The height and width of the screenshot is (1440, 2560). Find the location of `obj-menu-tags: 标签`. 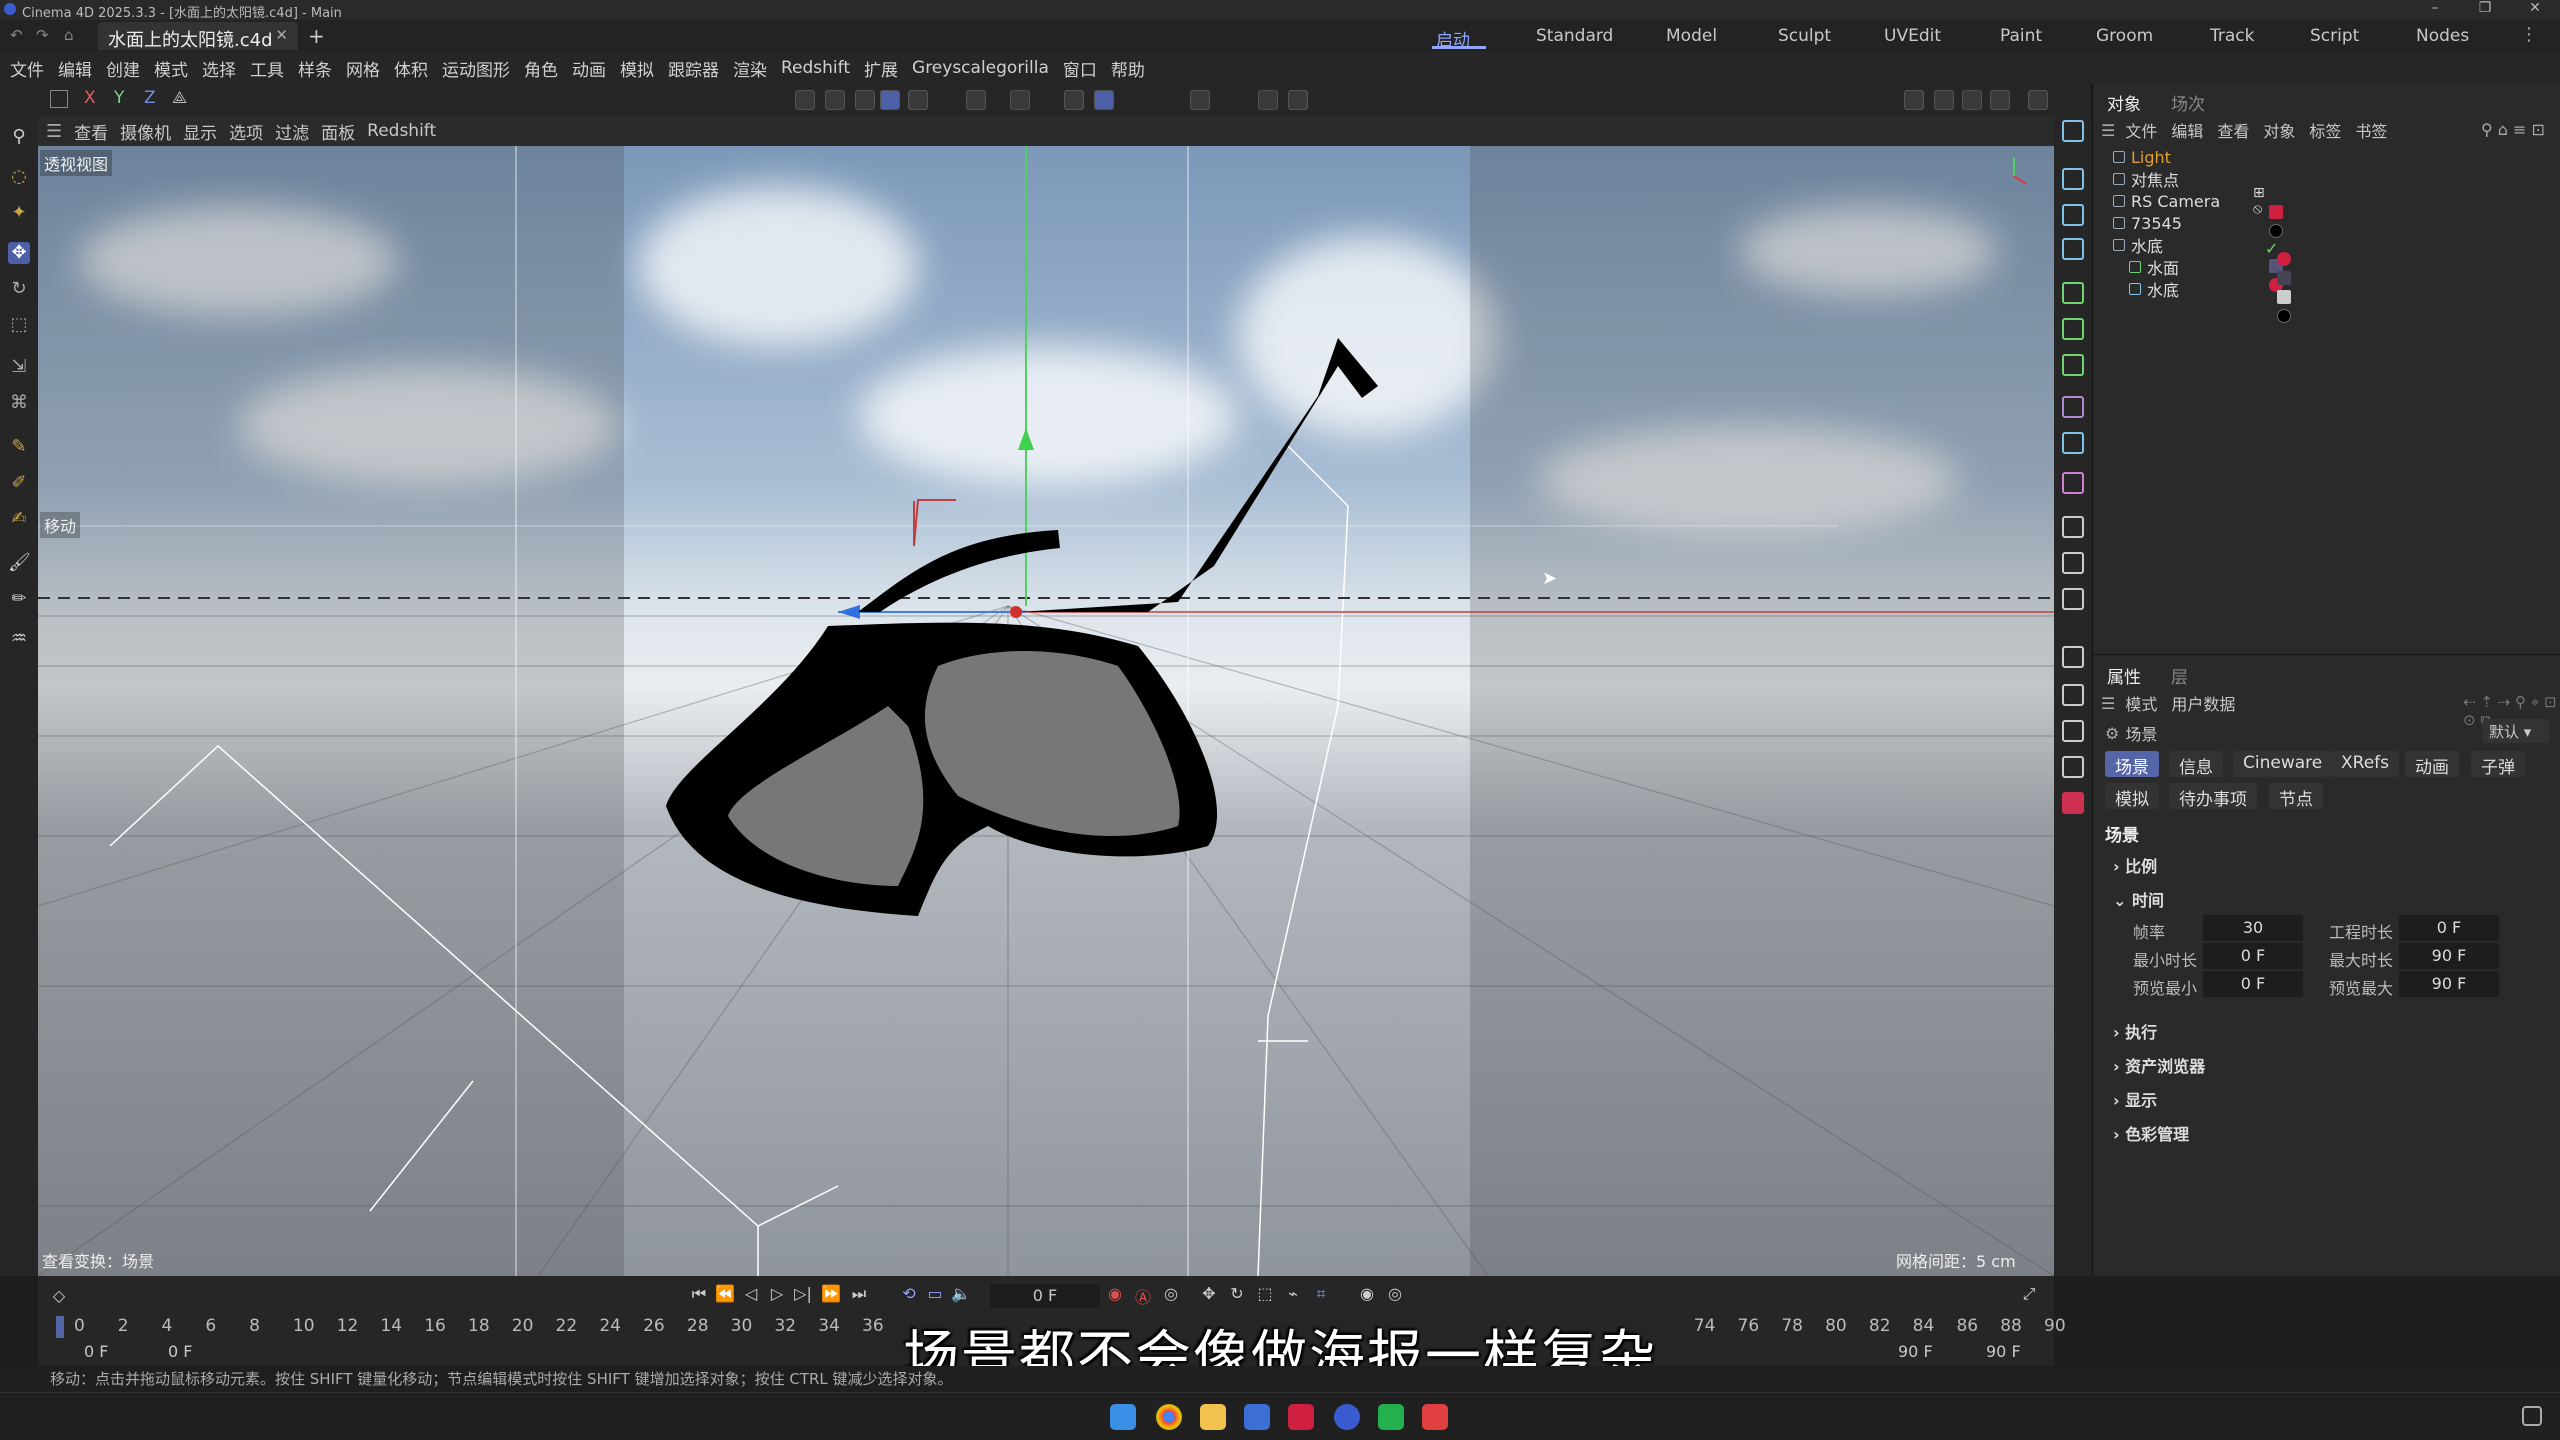

obj-menu-tags: 标签 is located at coordinates (2325, 130).